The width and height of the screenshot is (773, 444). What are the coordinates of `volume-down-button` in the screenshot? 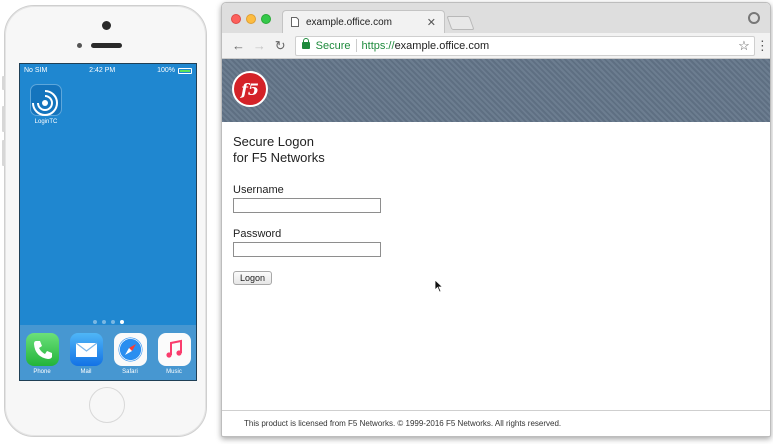 It's located at (3, 153).